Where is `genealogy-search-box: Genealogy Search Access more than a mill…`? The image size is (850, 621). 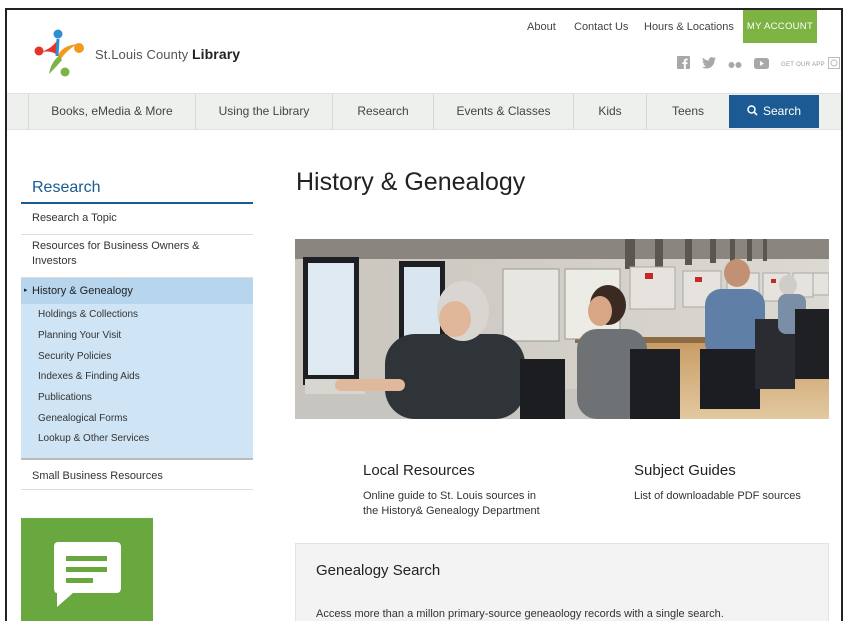
genealogy-search-box: Genealogy Search Access more than a mill… is located at coordinates (562, 582).